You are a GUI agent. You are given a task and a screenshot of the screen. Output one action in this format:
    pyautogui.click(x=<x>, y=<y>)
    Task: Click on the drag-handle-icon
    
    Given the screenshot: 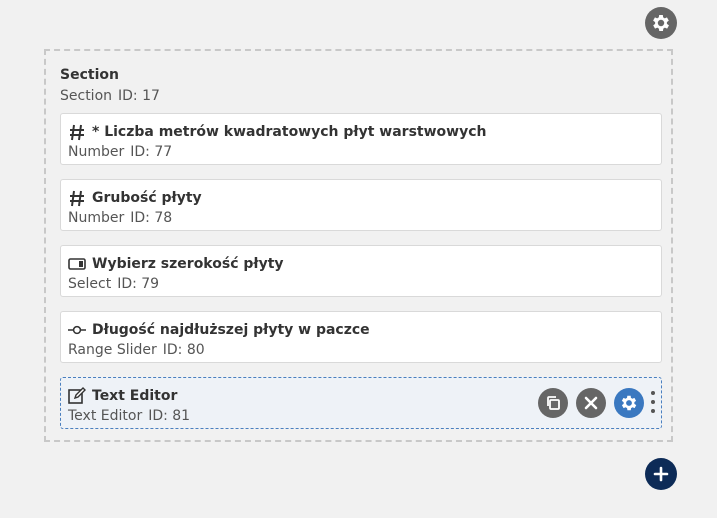 What is the action you would take?
    pyautogui.click(x=653, y=403)
    